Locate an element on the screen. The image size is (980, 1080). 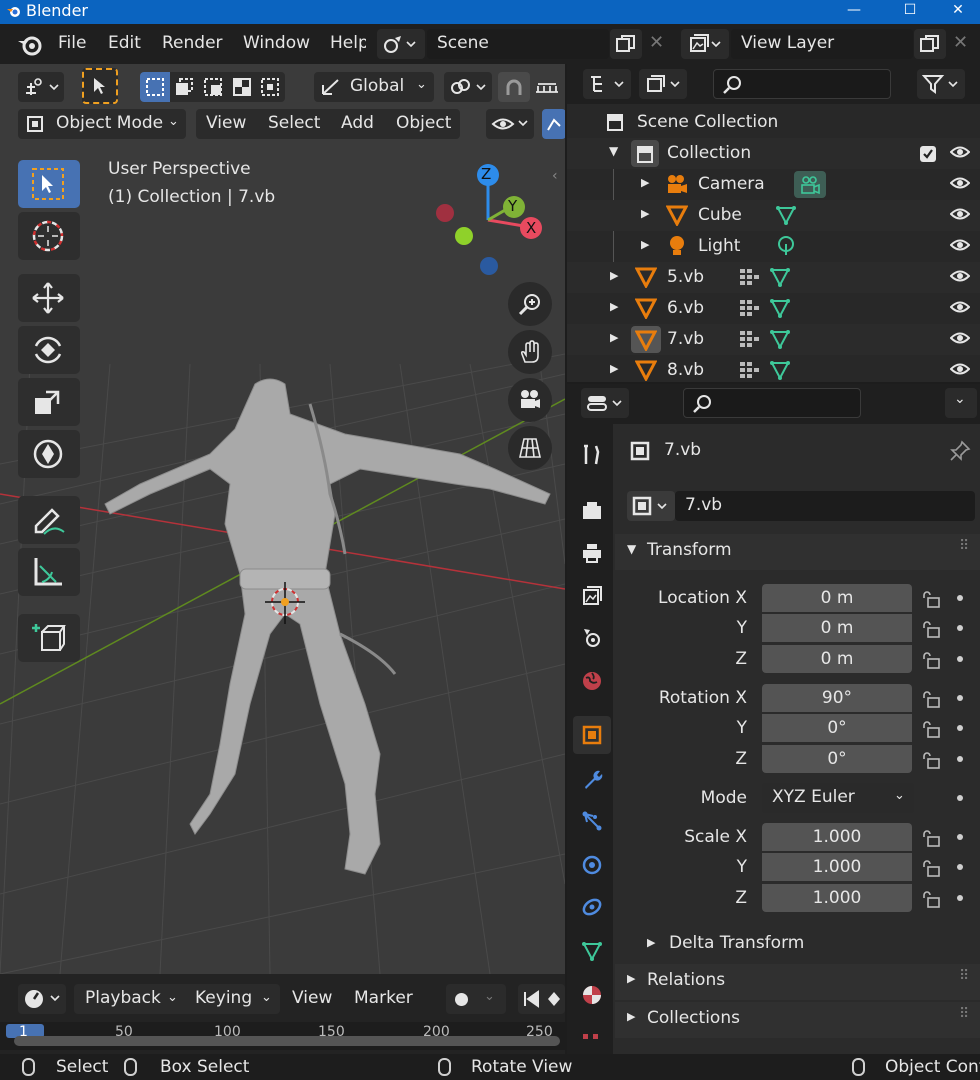
maximize-button: ☐ is located at coordinates (910, 12).